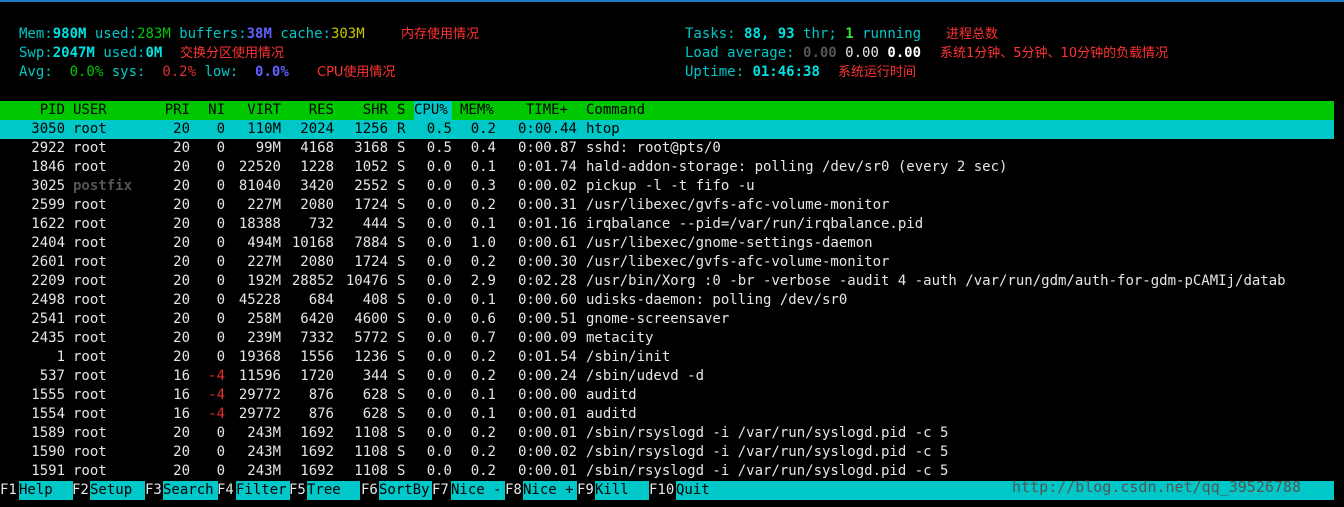 The width and height of the screenshot is (1344, 507). Describe the element at coordinates (307, 110) in the screenshot. I see `col-res: RES` at that location.